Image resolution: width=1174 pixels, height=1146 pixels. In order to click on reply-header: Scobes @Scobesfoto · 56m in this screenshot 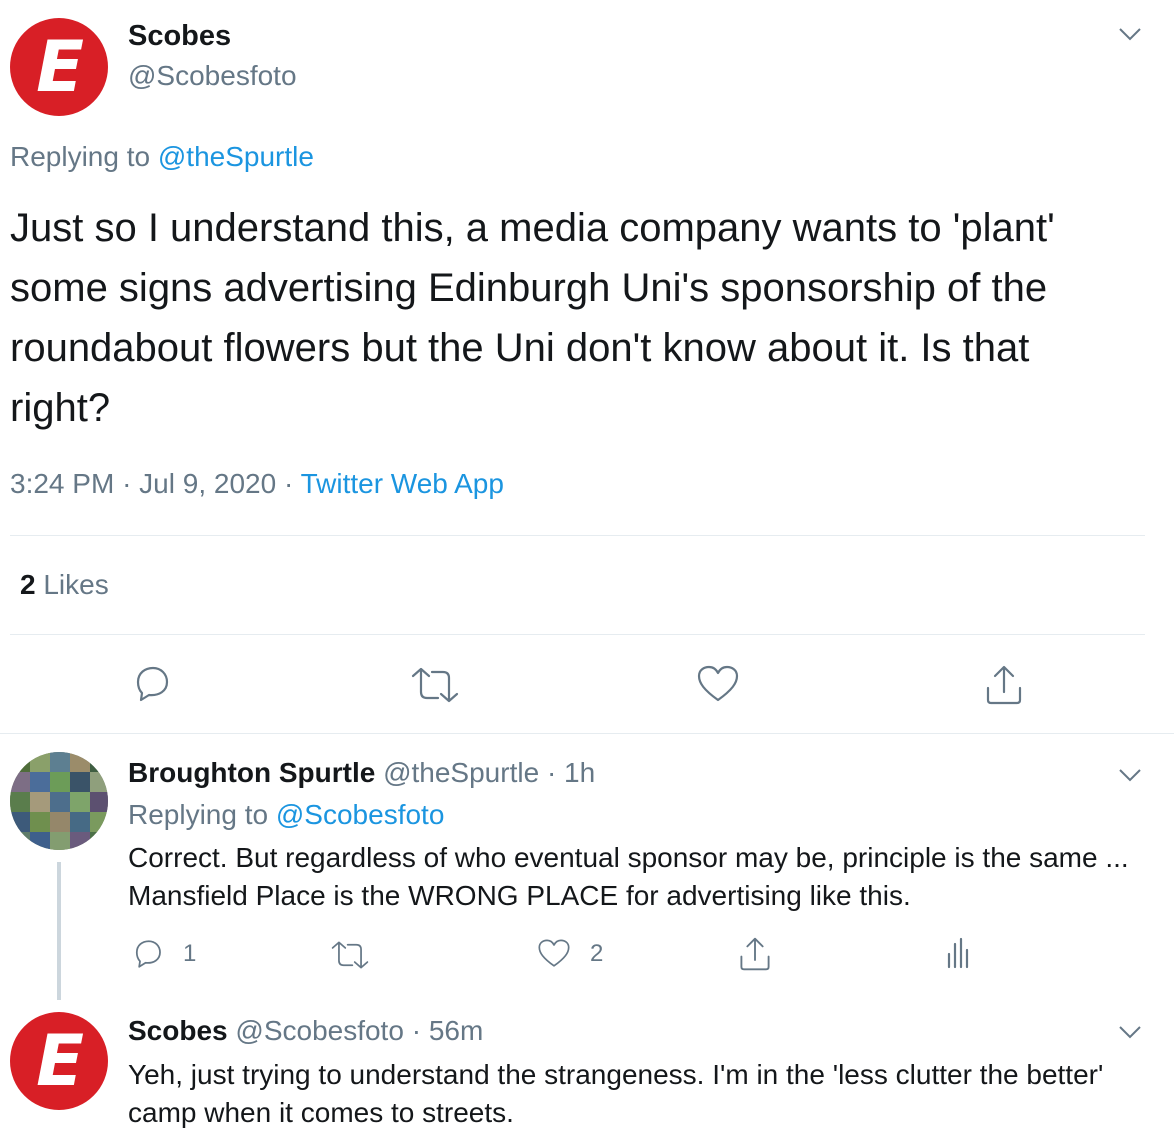, I will do `click(305, 1031)`.